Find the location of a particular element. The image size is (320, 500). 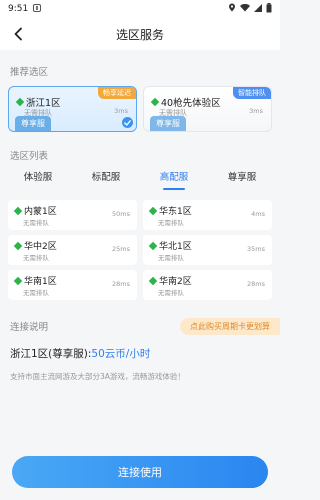

delay-badge: 畅享延迟 is located at coordinates (117, 93).